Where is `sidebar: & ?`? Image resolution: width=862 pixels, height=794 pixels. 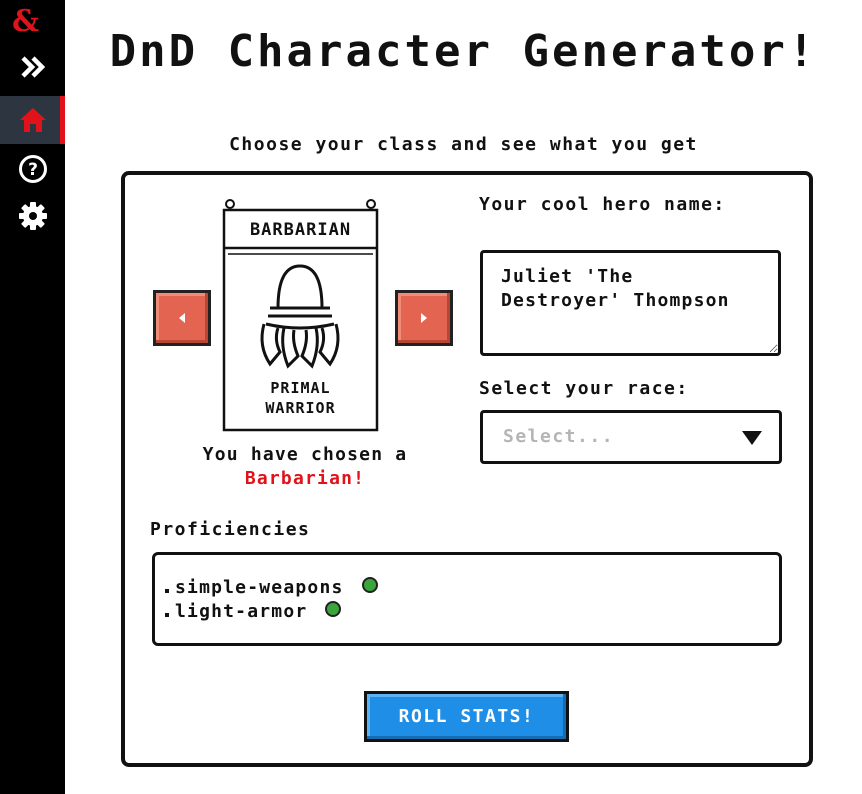
sidebar: & ? is located at coordinates (32, 397).